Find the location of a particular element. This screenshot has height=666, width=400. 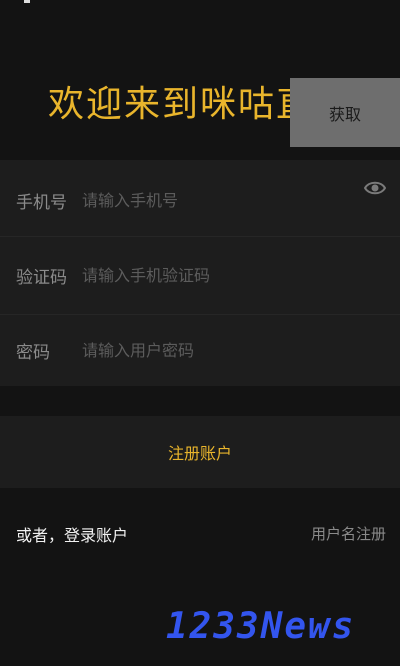

phone-input is located at coordinates (232, 200).